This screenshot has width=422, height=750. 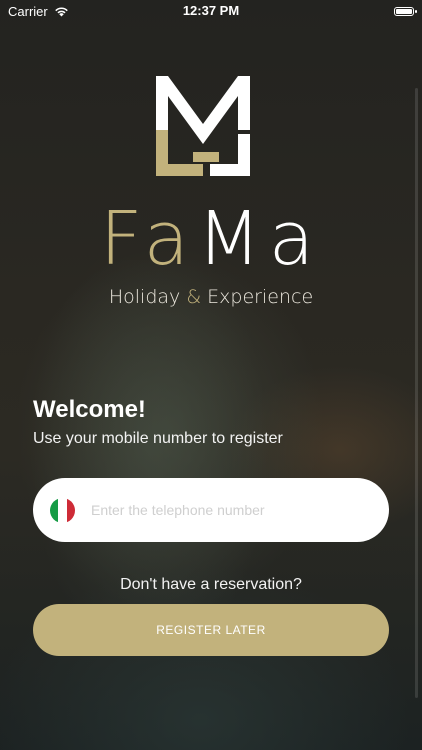 I want to click on status-time: 12:37 PM, so click(x=211, y=10).